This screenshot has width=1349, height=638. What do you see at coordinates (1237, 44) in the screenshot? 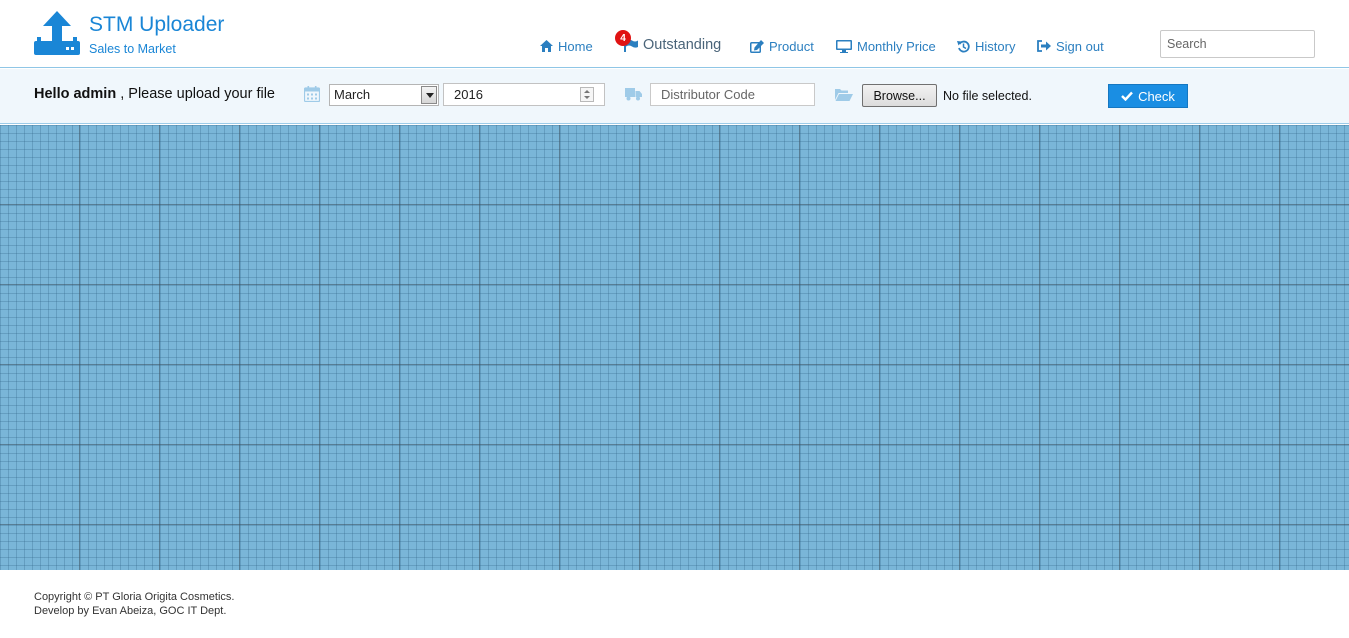
I see `search-input` at bounding box center [1237, 44].